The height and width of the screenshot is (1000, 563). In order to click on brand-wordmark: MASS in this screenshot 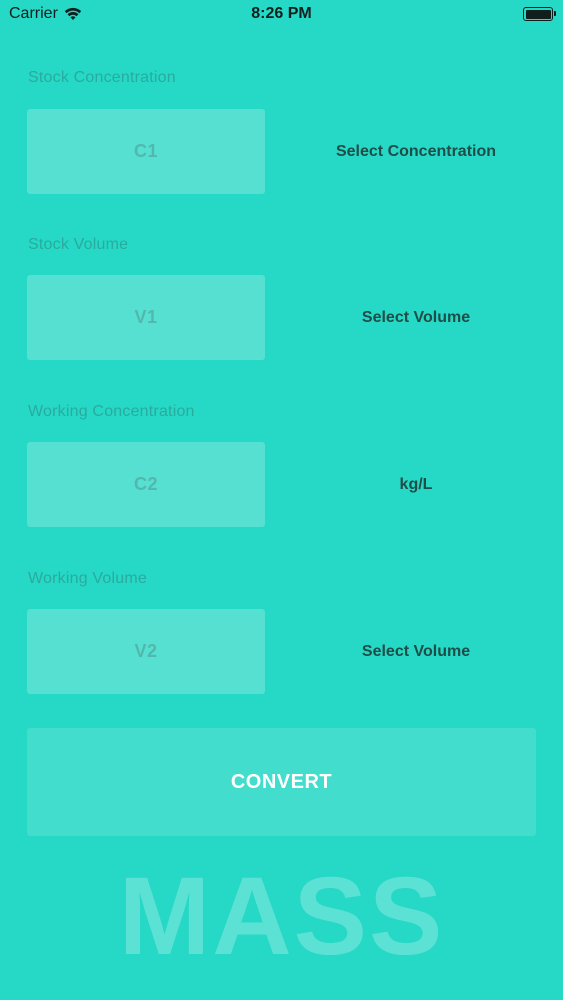, I will do `click(281, 916)`.